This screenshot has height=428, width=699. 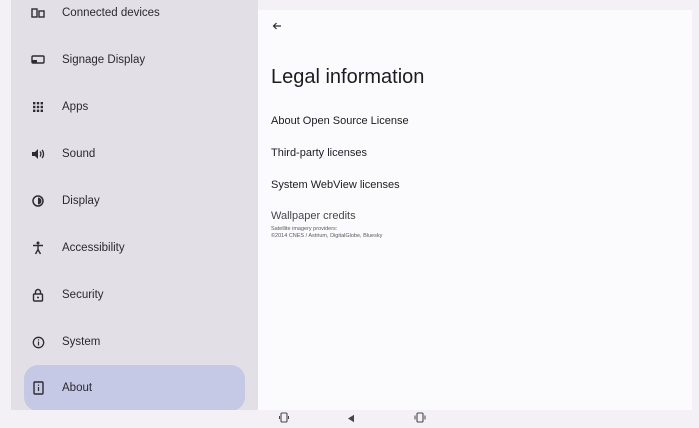 What do you see at coordinates (79, 154) in the screenshot?
I see `sidebar-item-label: Sound` at bounding box center [79, 154].